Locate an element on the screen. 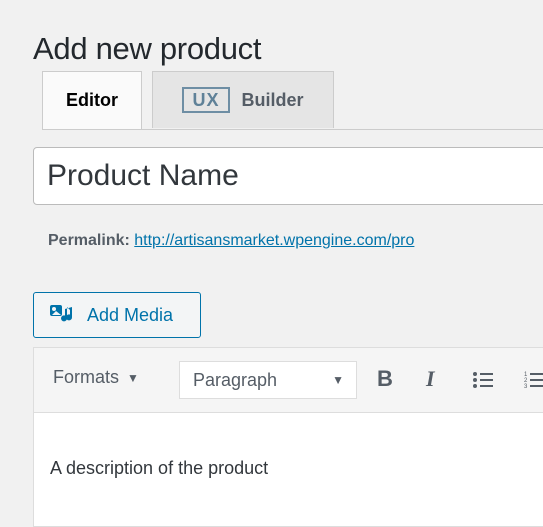 The height and width of the screenshot is (527, 543). paragraph-select: Paragraph ▼ is located at coordinates (268, 380).